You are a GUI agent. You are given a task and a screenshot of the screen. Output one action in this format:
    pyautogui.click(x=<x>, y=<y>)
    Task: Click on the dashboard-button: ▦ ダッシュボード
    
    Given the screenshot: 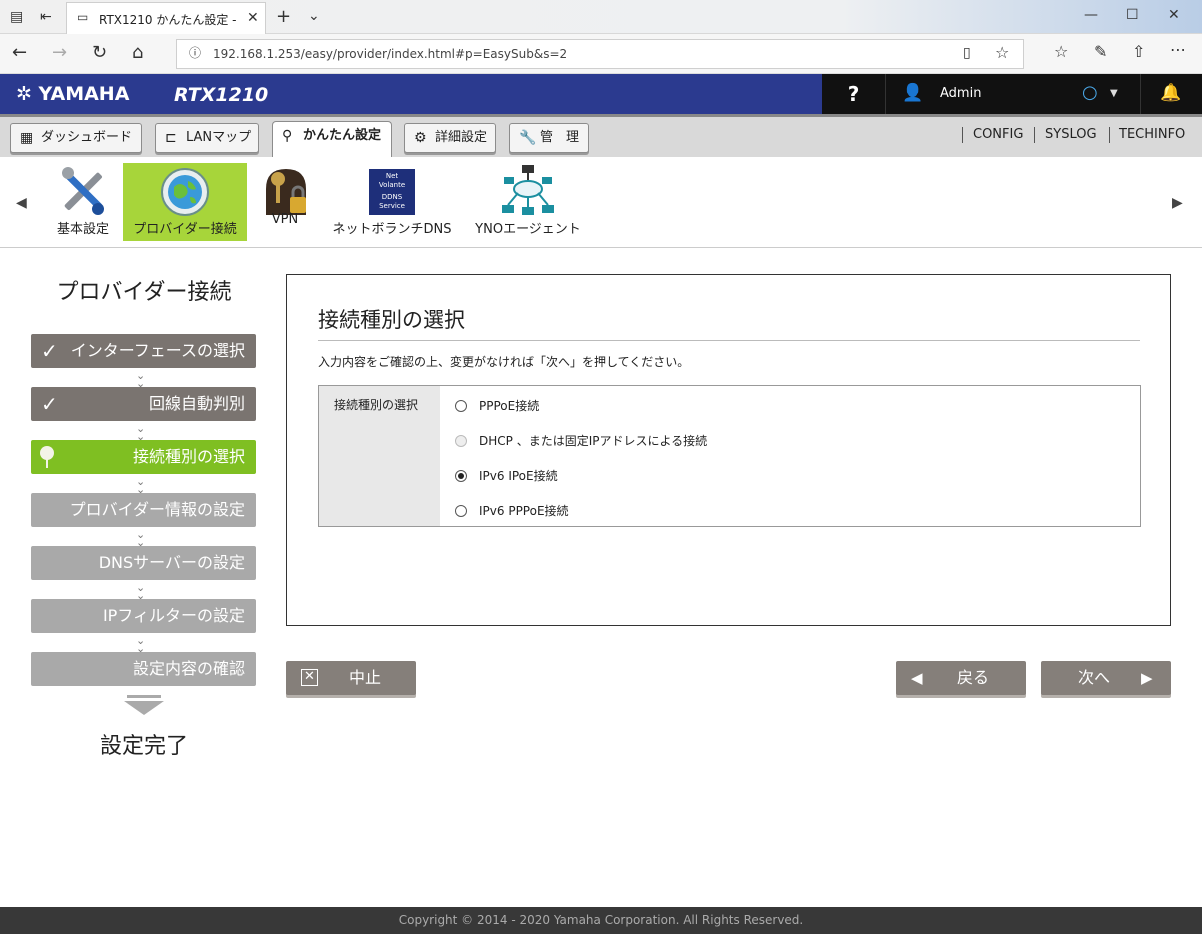 What is the action you would take?
    pyautogui.click(x=76, y=138)
    